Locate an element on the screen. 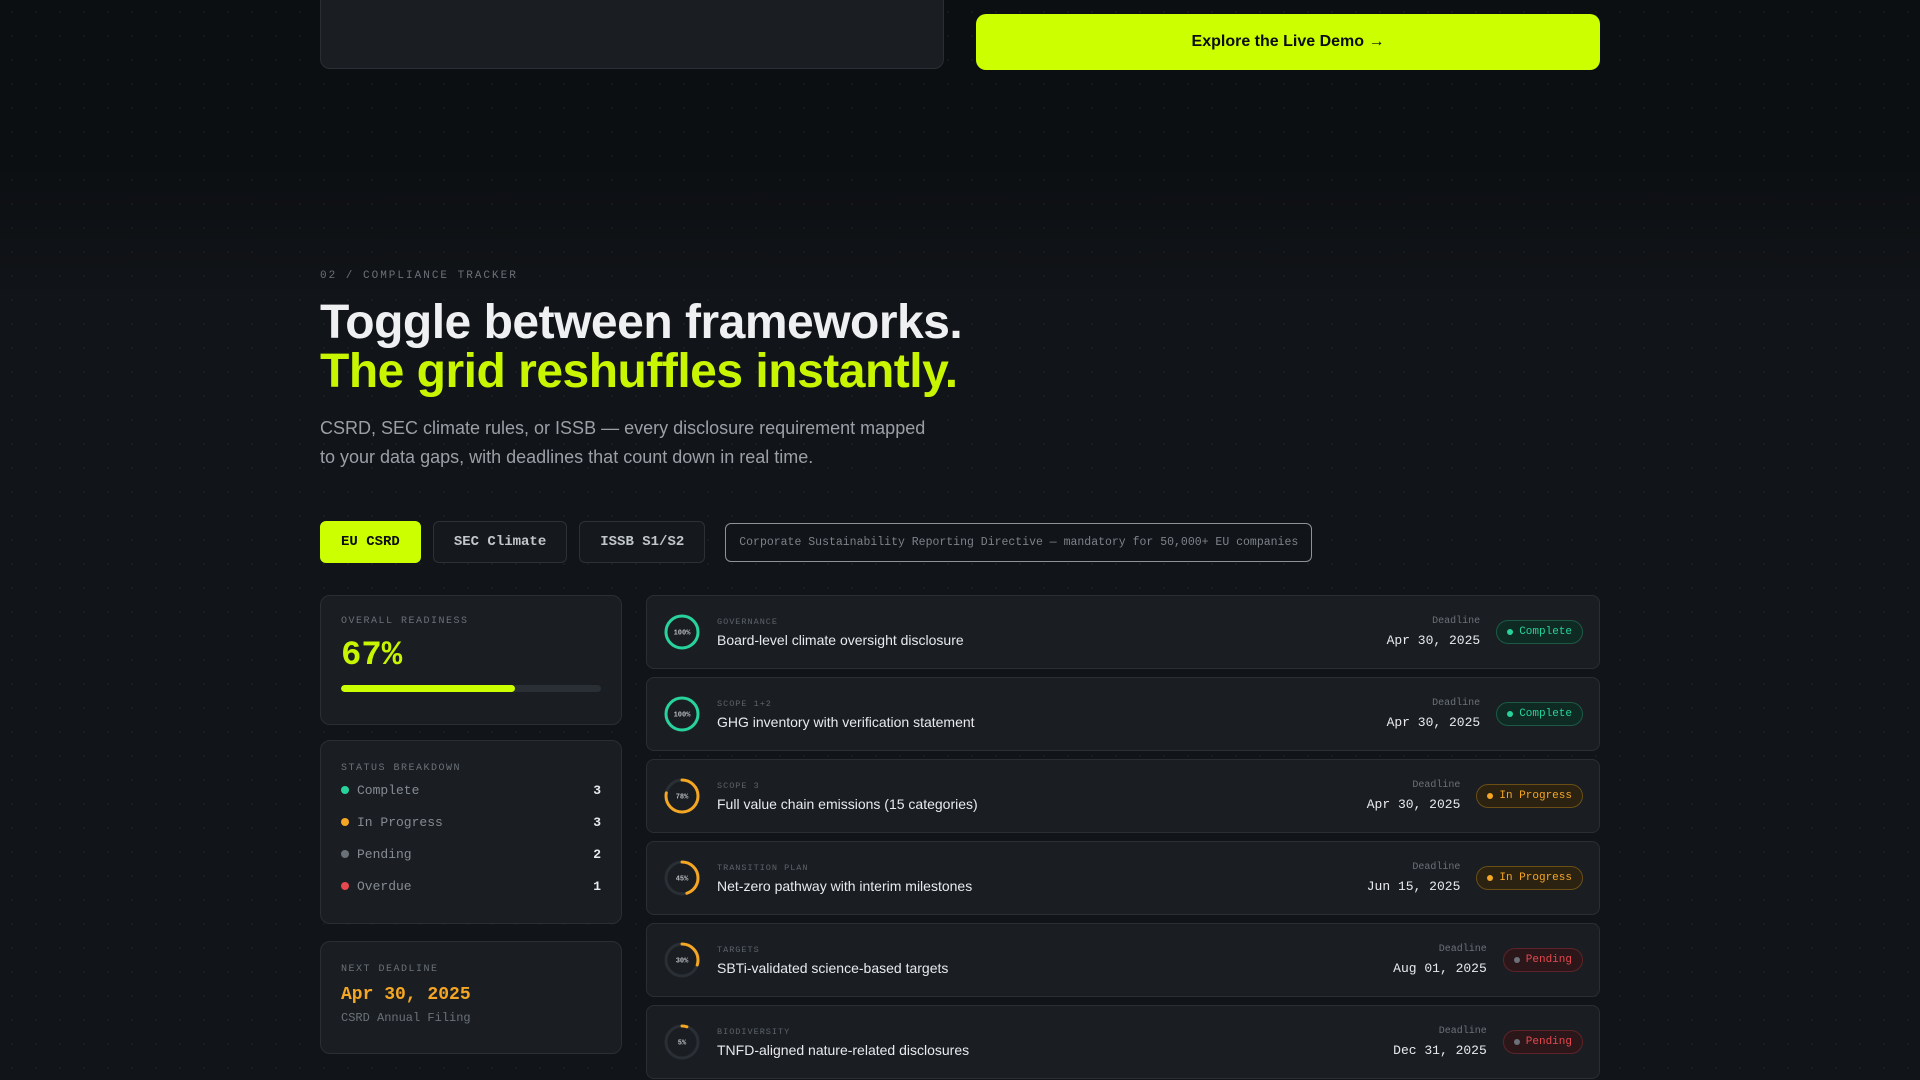  status-count: 2 is located at coordinates (597, 854).